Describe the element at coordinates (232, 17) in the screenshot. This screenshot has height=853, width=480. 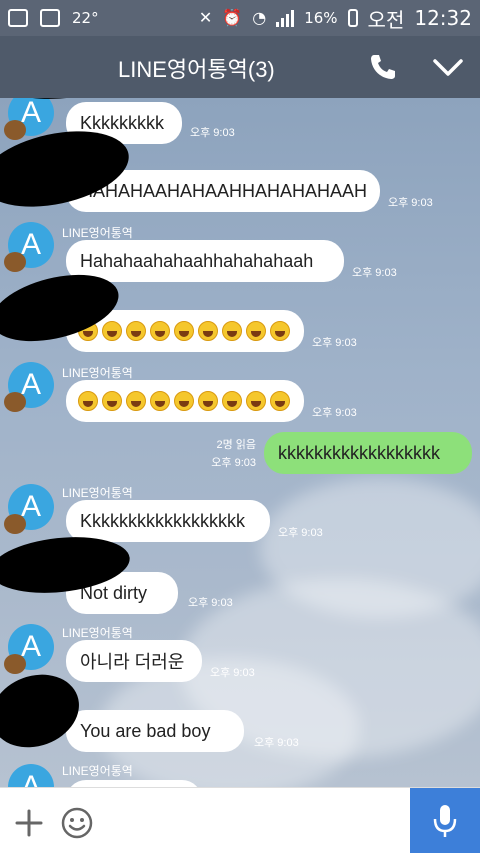
I see `alarm-icon: ⏰` at that location.